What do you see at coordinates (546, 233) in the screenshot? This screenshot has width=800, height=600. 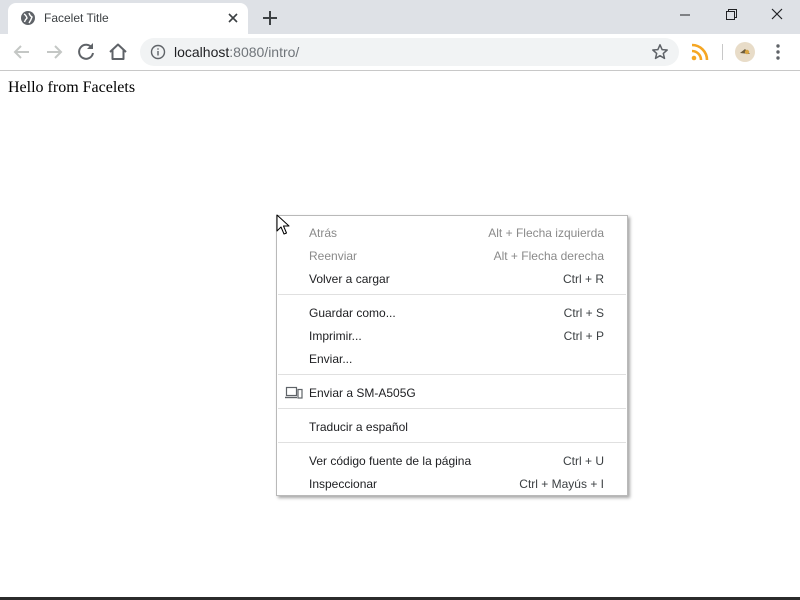 I see `menu-item-shortcut: Alt + Flecha izquierda` at bounding box center [546, 233].